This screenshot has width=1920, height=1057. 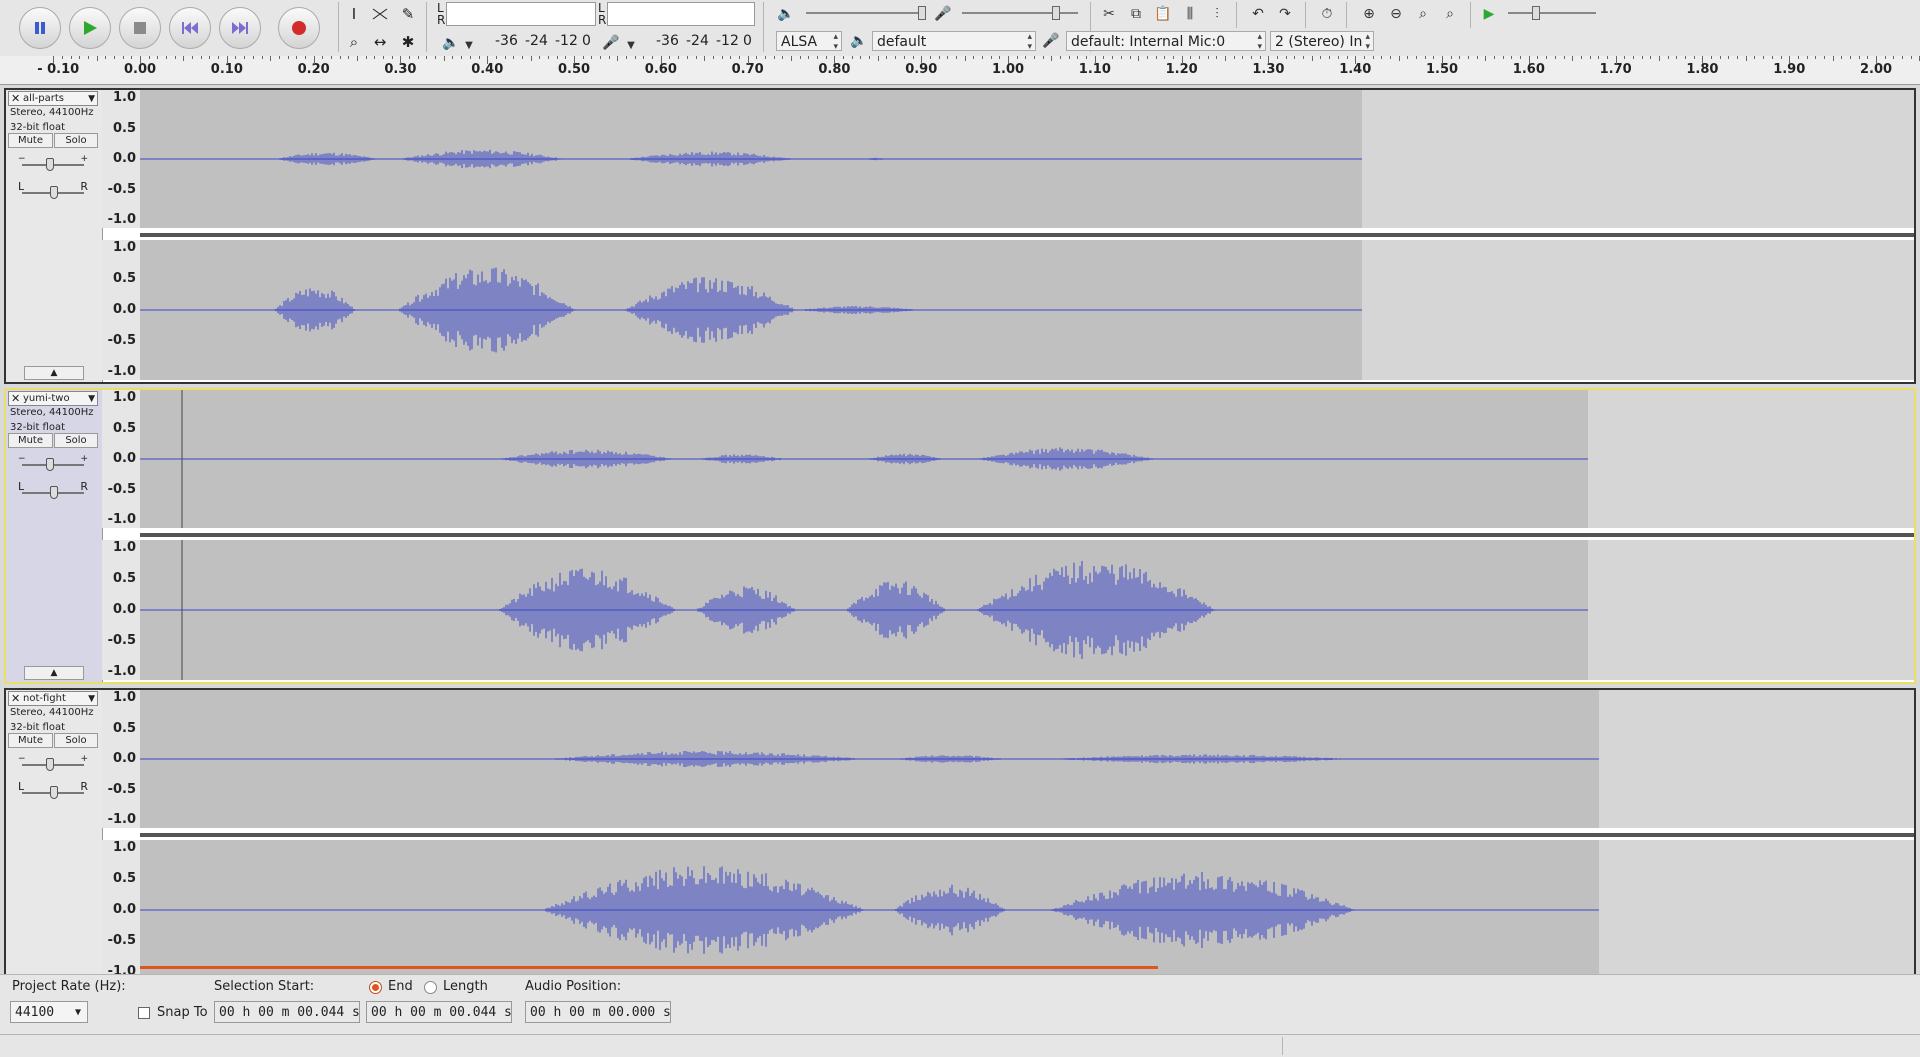 I want to click on snap-to-checkbox, so click(x=144, y=1013).